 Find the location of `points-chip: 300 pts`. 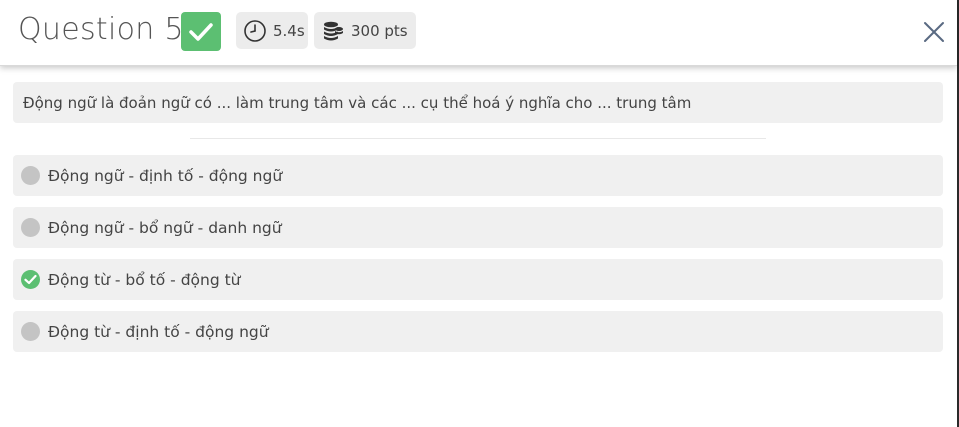

points-chip: 300 pts is located at coordinates (365, 30).